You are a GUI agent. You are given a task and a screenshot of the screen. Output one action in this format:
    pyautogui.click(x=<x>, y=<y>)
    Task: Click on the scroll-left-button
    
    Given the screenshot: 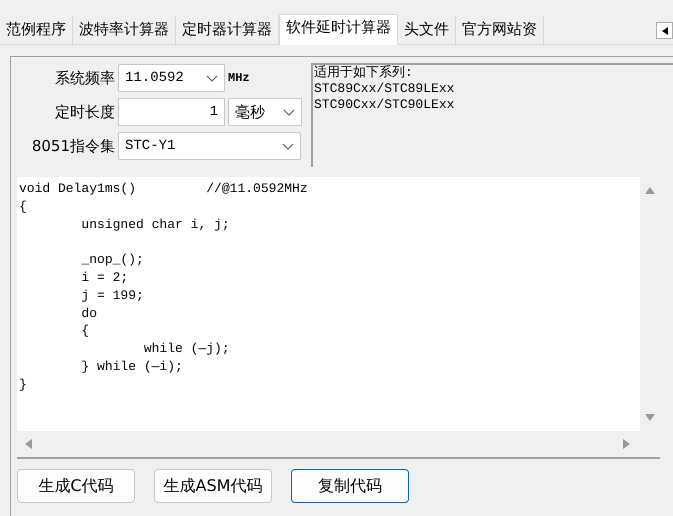 What is the action you would take?
    pyautogui.click(x=664, y=30)
    